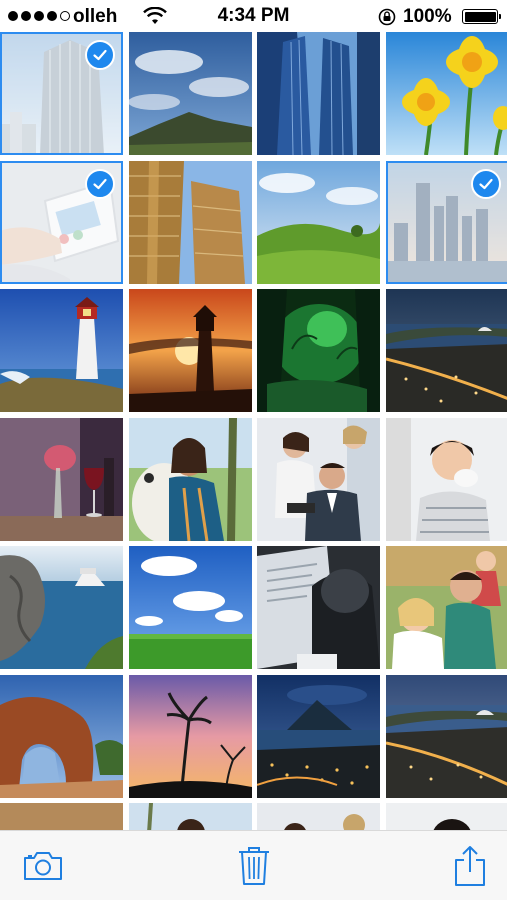 Image resolution: width=507 pixels, height=900 pixels. I want to click on trash-icon, so click(254, 866).